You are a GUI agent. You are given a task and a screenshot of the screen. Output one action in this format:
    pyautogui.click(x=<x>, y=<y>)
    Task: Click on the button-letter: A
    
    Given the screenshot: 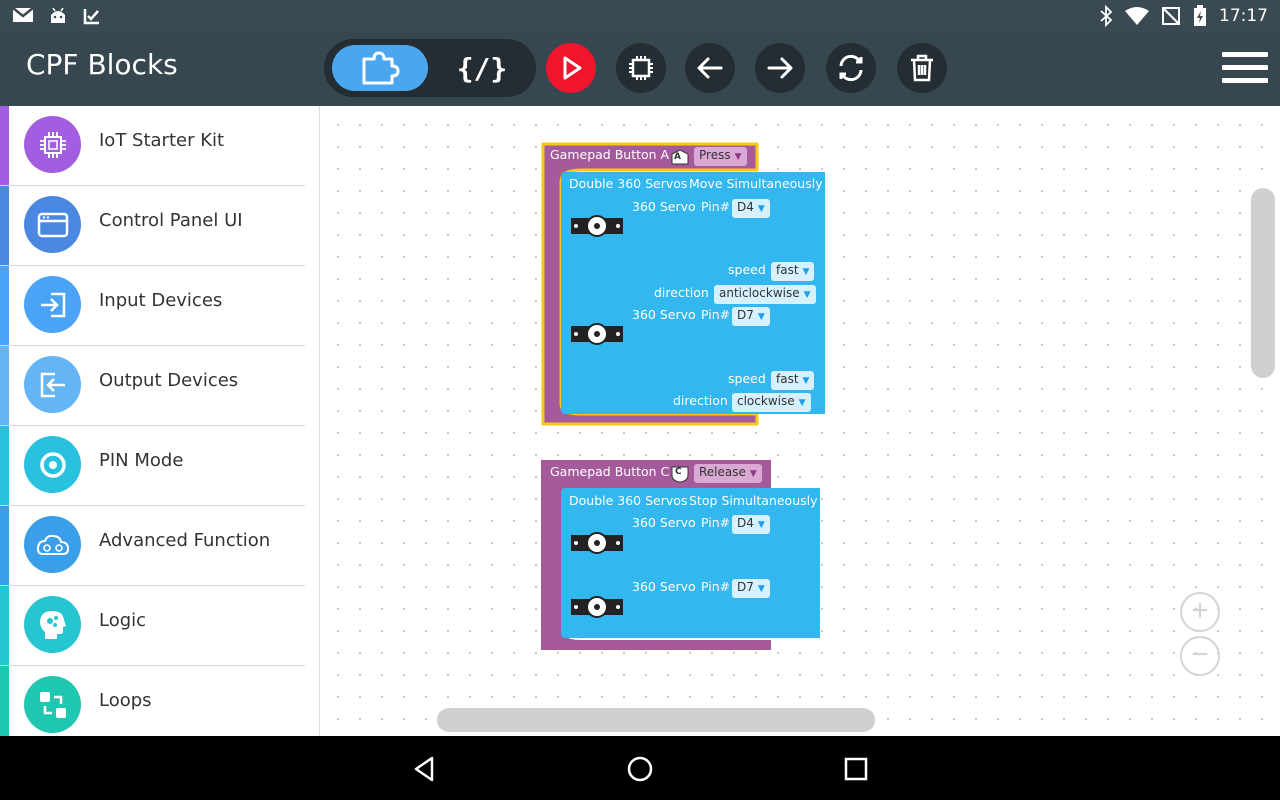 What is the action you would take?
    pyautogui.click(x=677, y=157)
    